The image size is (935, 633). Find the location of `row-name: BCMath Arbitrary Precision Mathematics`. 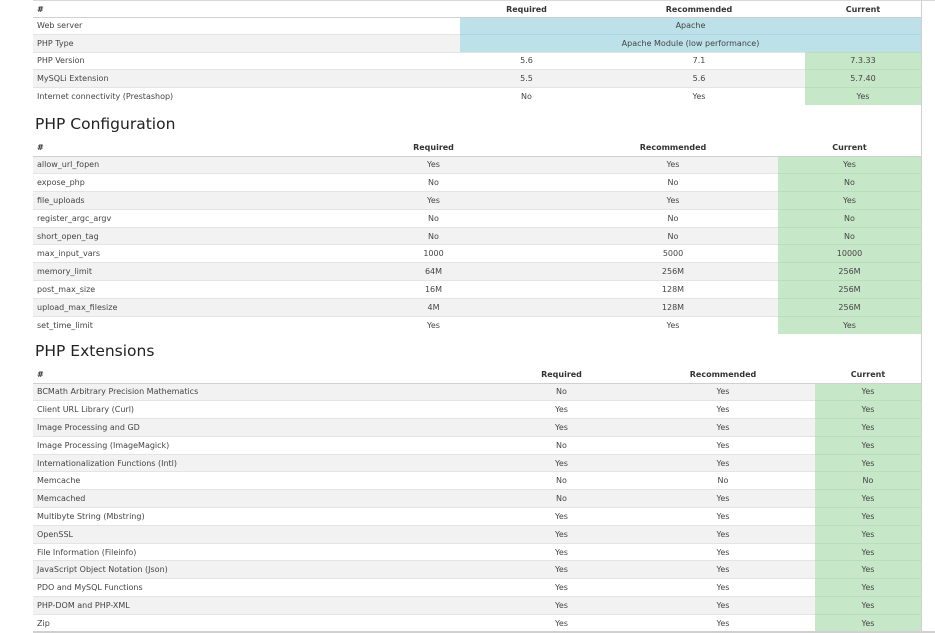

row-name: BCMath Arbitrary Precision Mathematics is located at coordinates (262, 391).